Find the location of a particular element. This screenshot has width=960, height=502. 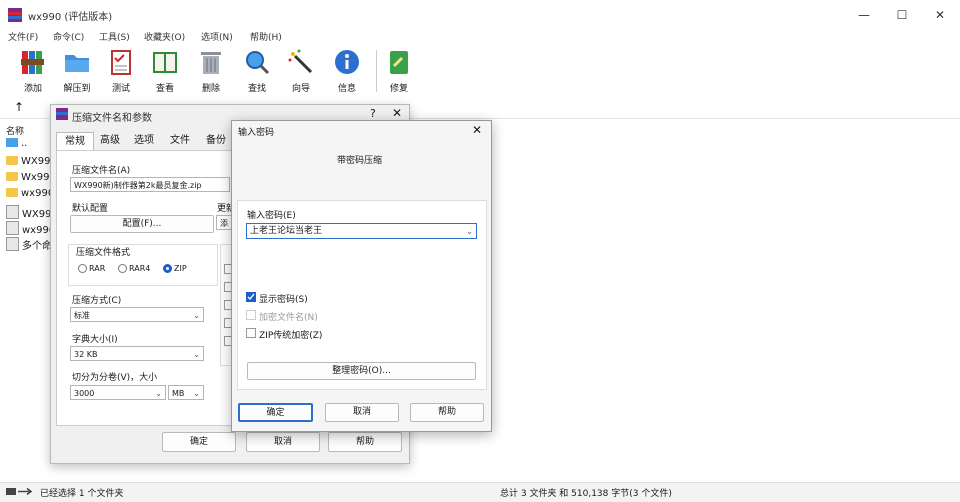

archive-ok-button: 确定 is located at coordinates (199, 442).